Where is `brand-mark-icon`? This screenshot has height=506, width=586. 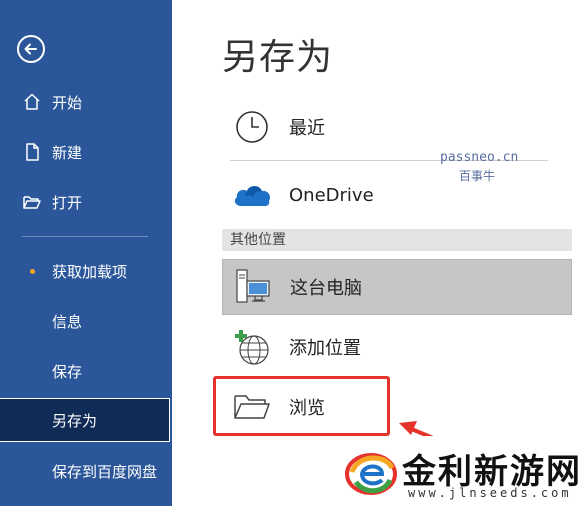 brand-mark-icon is located at coordinates (371, 474).